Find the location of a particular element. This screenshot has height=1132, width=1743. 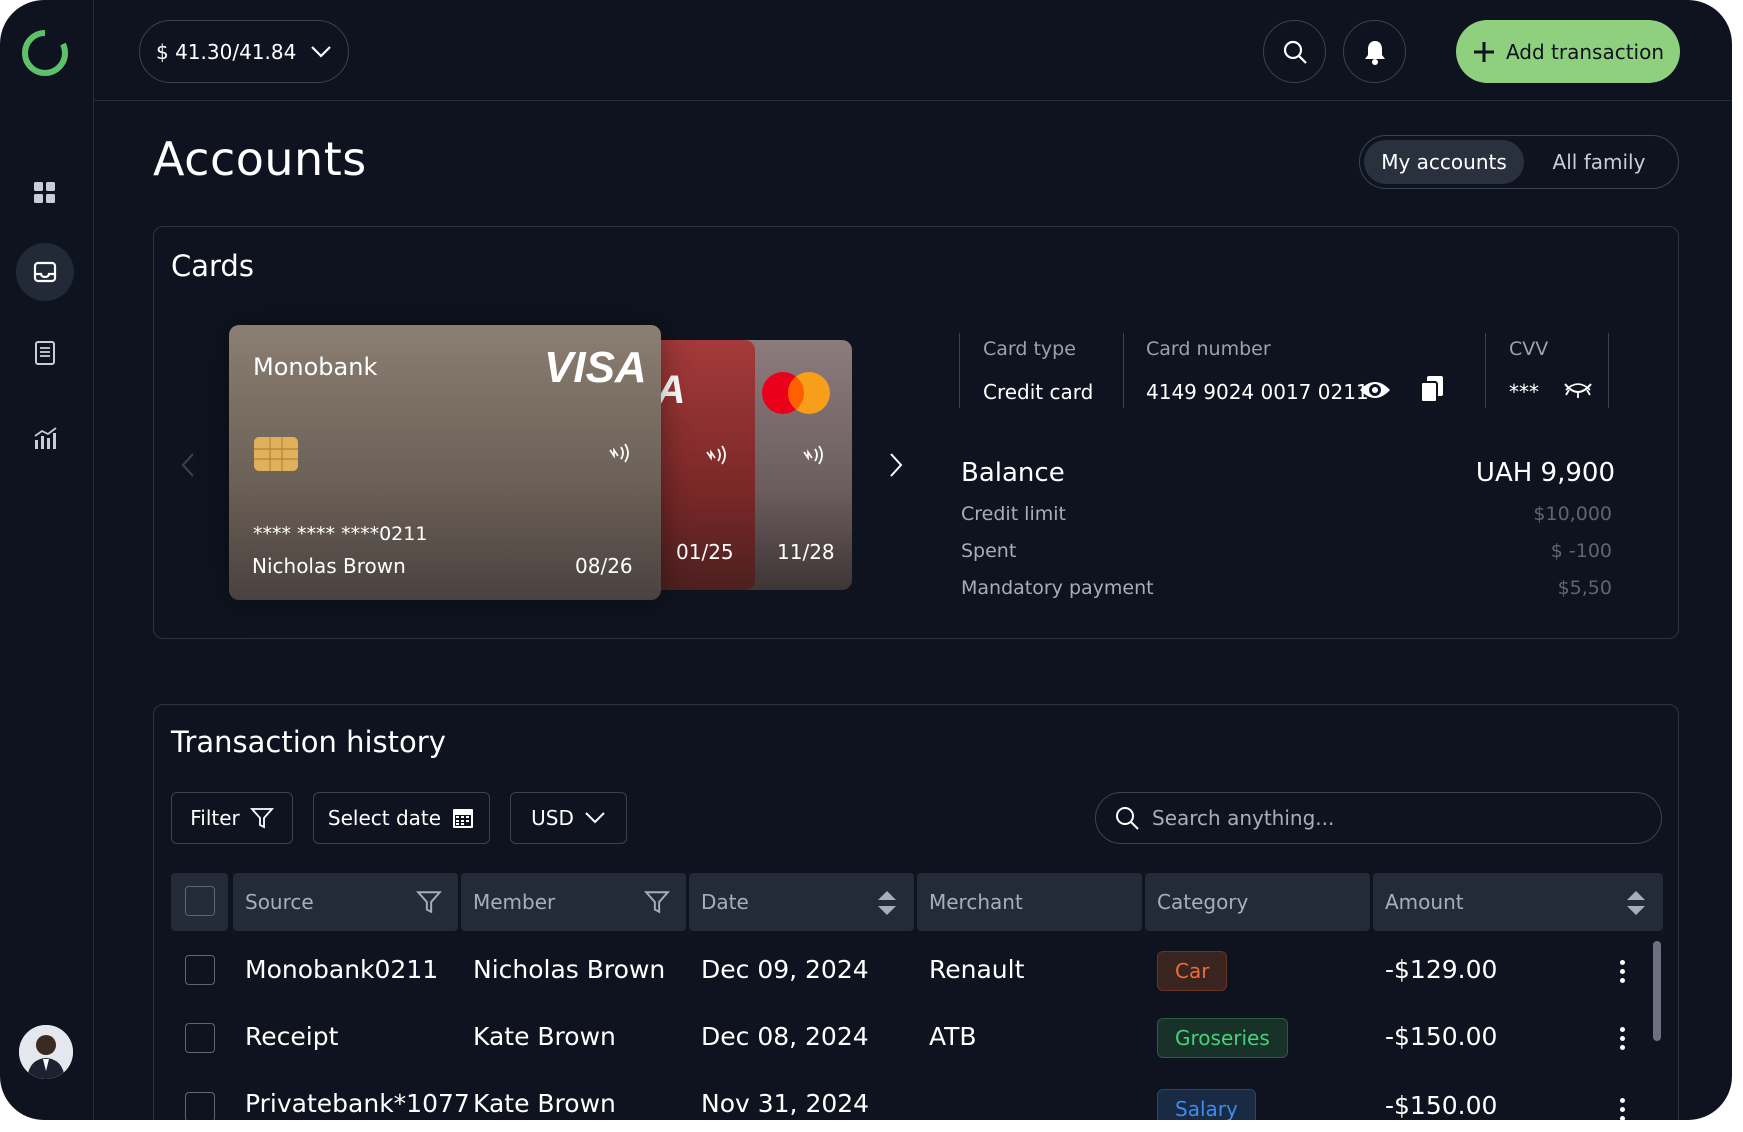

column-header-amount: Amount is located at coordinates (1518, 902).